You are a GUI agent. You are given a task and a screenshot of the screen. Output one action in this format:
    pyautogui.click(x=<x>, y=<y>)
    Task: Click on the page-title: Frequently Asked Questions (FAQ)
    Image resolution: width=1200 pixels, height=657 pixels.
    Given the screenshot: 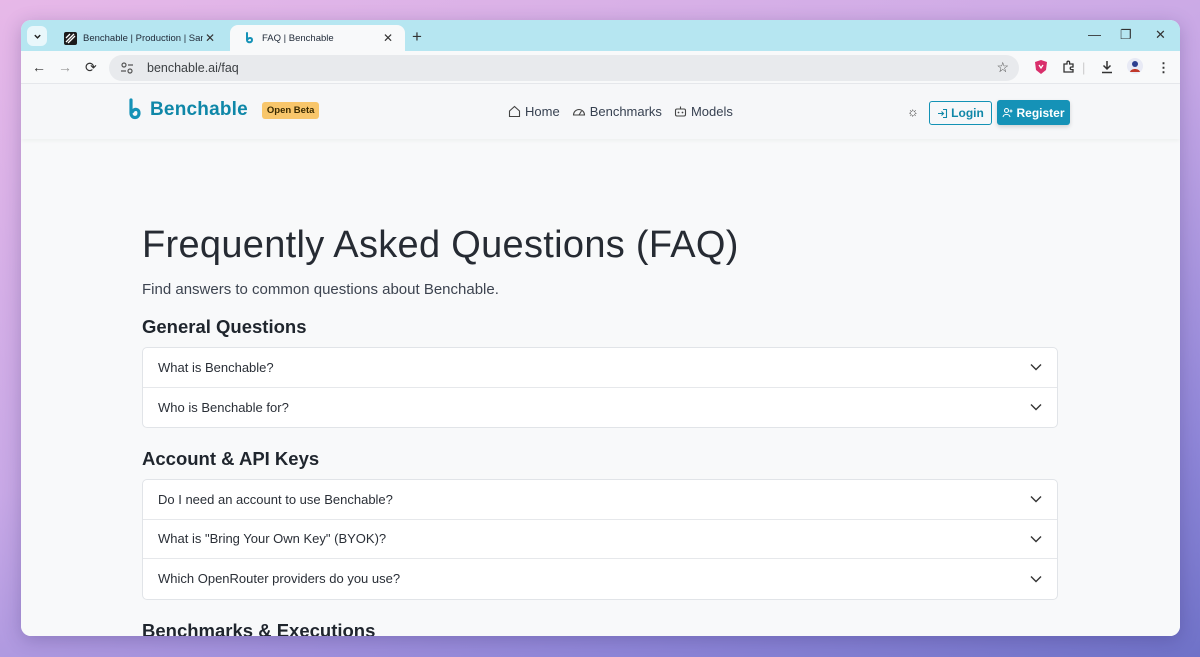 What is the action you would take?
    pyautogui.click(x=440, y=245)
    